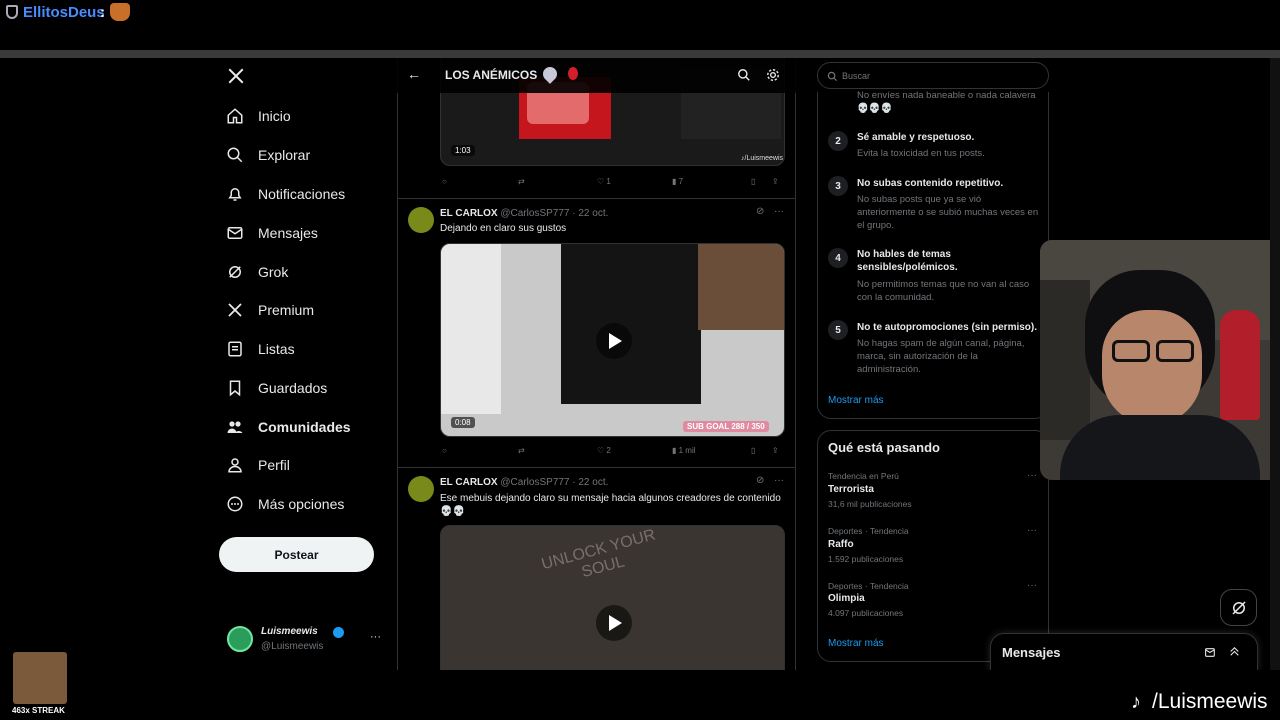  Describe the element at coordinates (338, 632) in the screenshot. I see `verified-badge-icon` at that location.